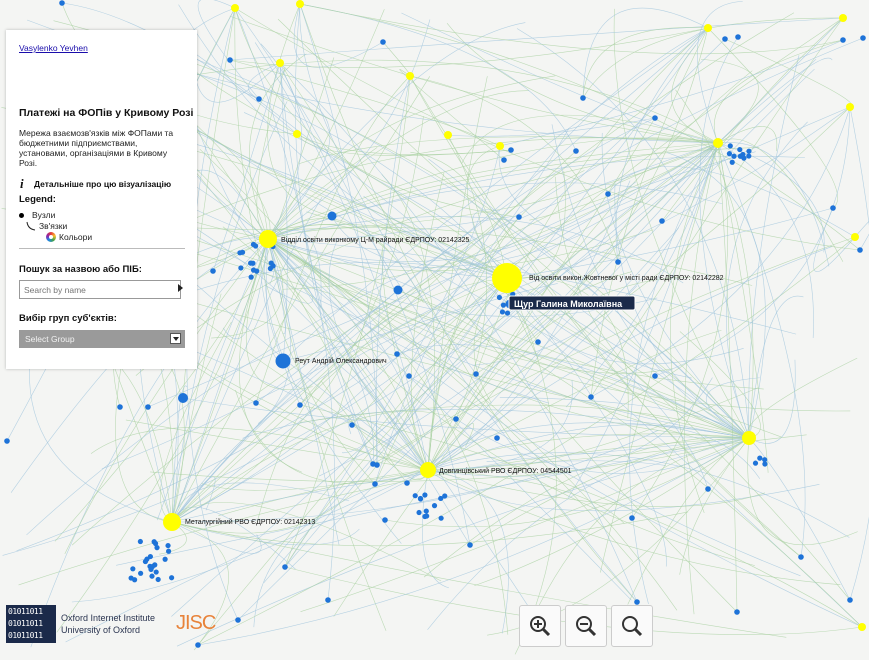 The width and height of the screenshot is (869, 660). I want to click on info-link-label: Детальніше про цю візуалізацію, so click(103, 184).